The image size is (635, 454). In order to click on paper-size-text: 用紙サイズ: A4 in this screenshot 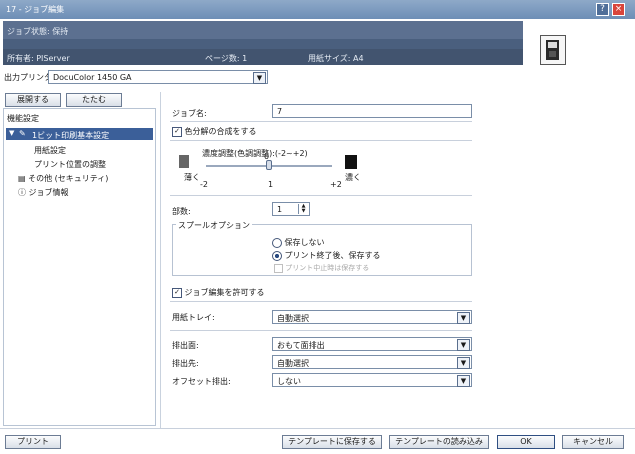, I will do `click(336, 58)`.